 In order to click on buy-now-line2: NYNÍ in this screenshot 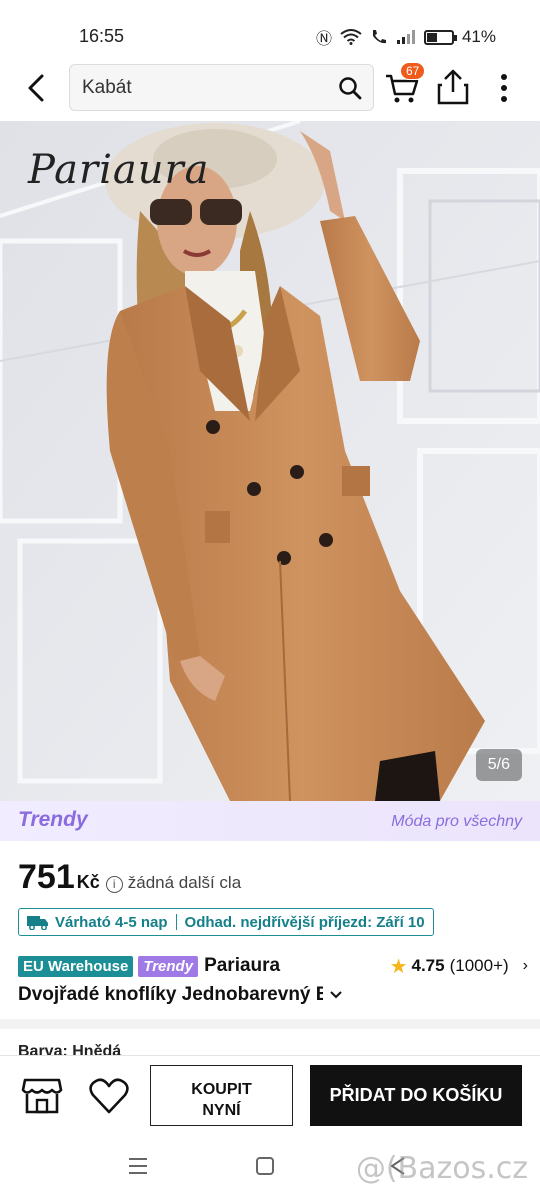, I will do `click(221, 1110)`.